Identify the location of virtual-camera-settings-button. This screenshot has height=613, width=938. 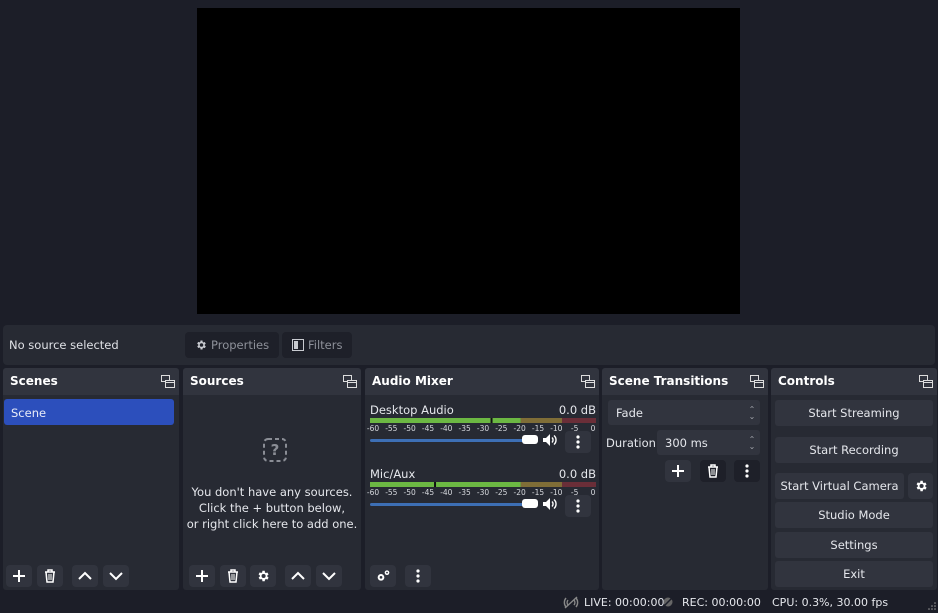
(920, 486).